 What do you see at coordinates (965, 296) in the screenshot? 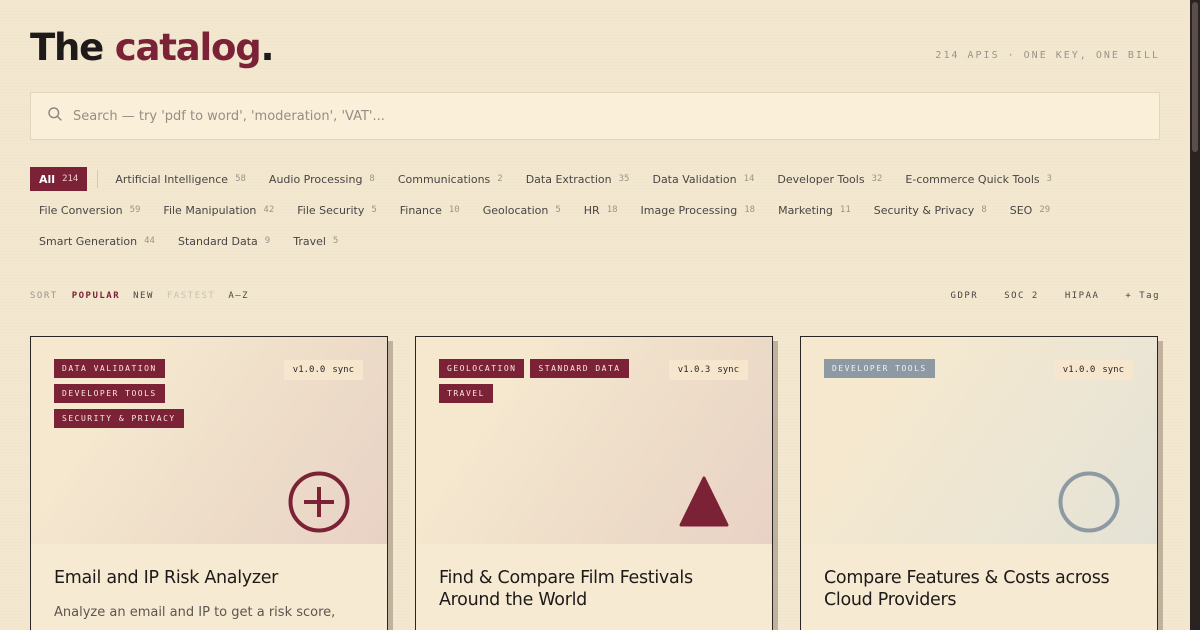
I see `tag-filter-gdpr: GDPR` at bounding box center [965, 296].